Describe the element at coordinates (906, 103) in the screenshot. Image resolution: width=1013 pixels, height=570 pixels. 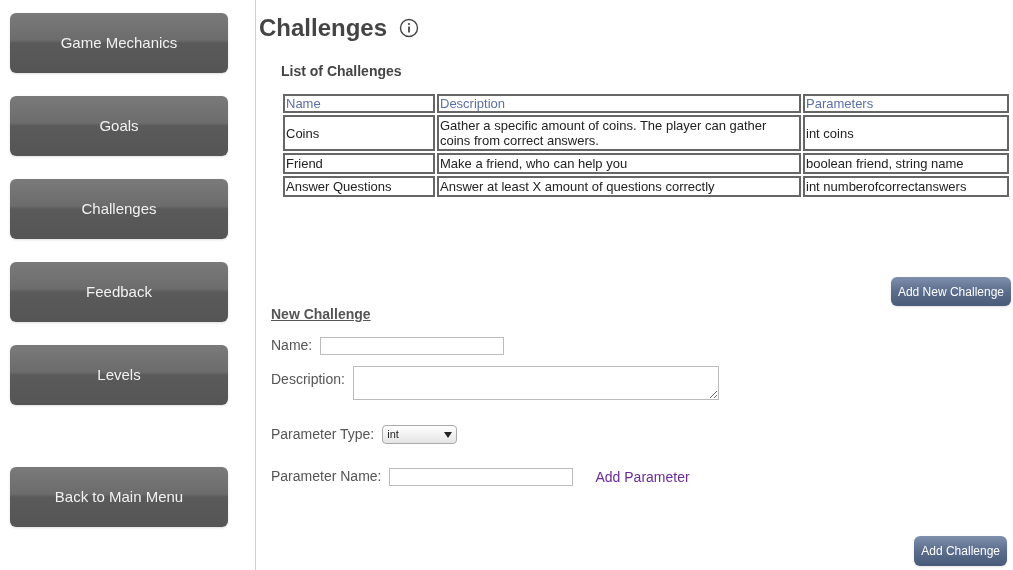
I see `column-header: Parameters` at that location.